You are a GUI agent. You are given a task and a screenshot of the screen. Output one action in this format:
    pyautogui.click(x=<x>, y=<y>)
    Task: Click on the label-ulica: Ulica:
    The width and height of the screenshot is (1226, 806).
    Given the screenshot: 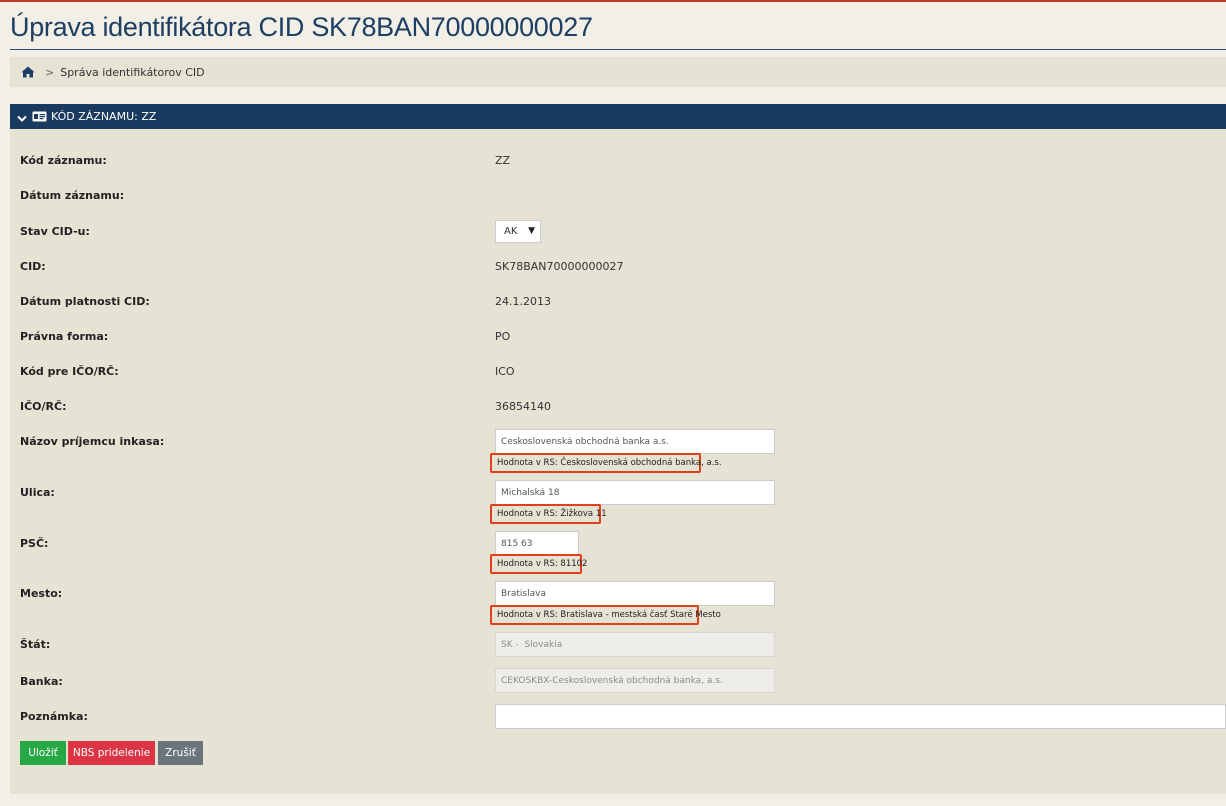 What is the action you would take?
    pyautogui.click(x=37, y=492)
    